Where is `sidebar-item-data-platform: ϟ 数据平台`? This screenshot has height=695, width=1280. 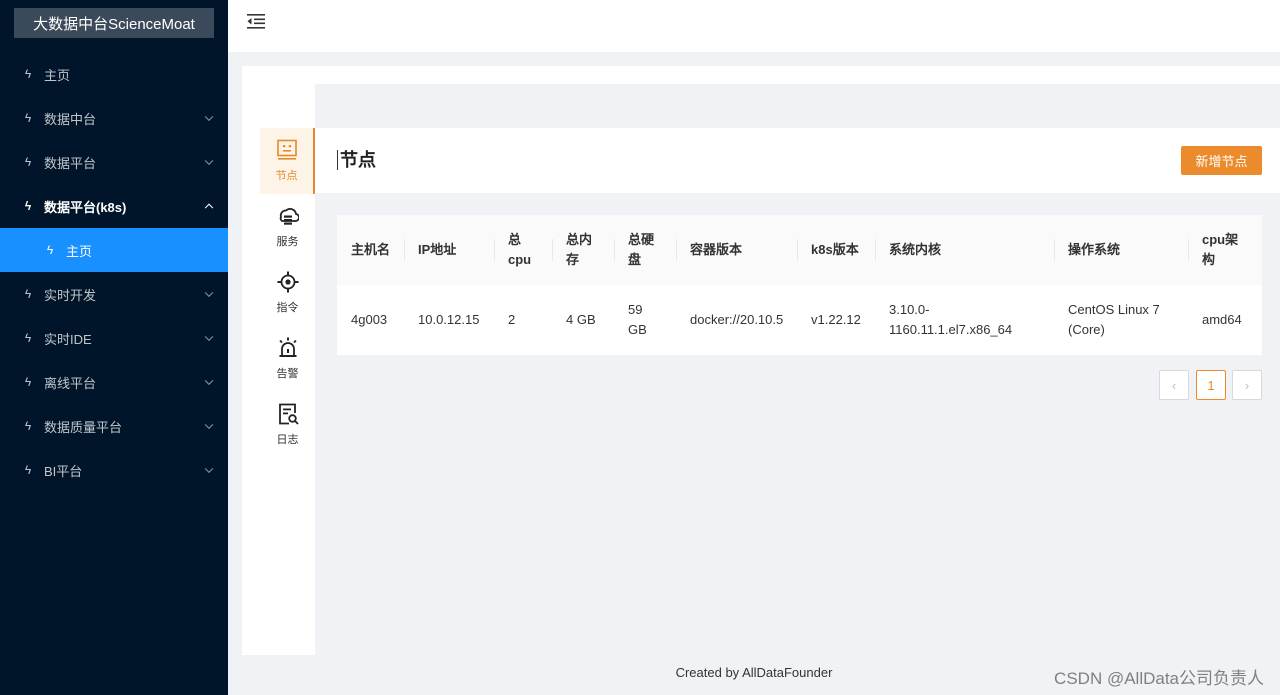 sidebar-item-data-platform: ϟ 数据平台 is located at coordinates (114, 162).